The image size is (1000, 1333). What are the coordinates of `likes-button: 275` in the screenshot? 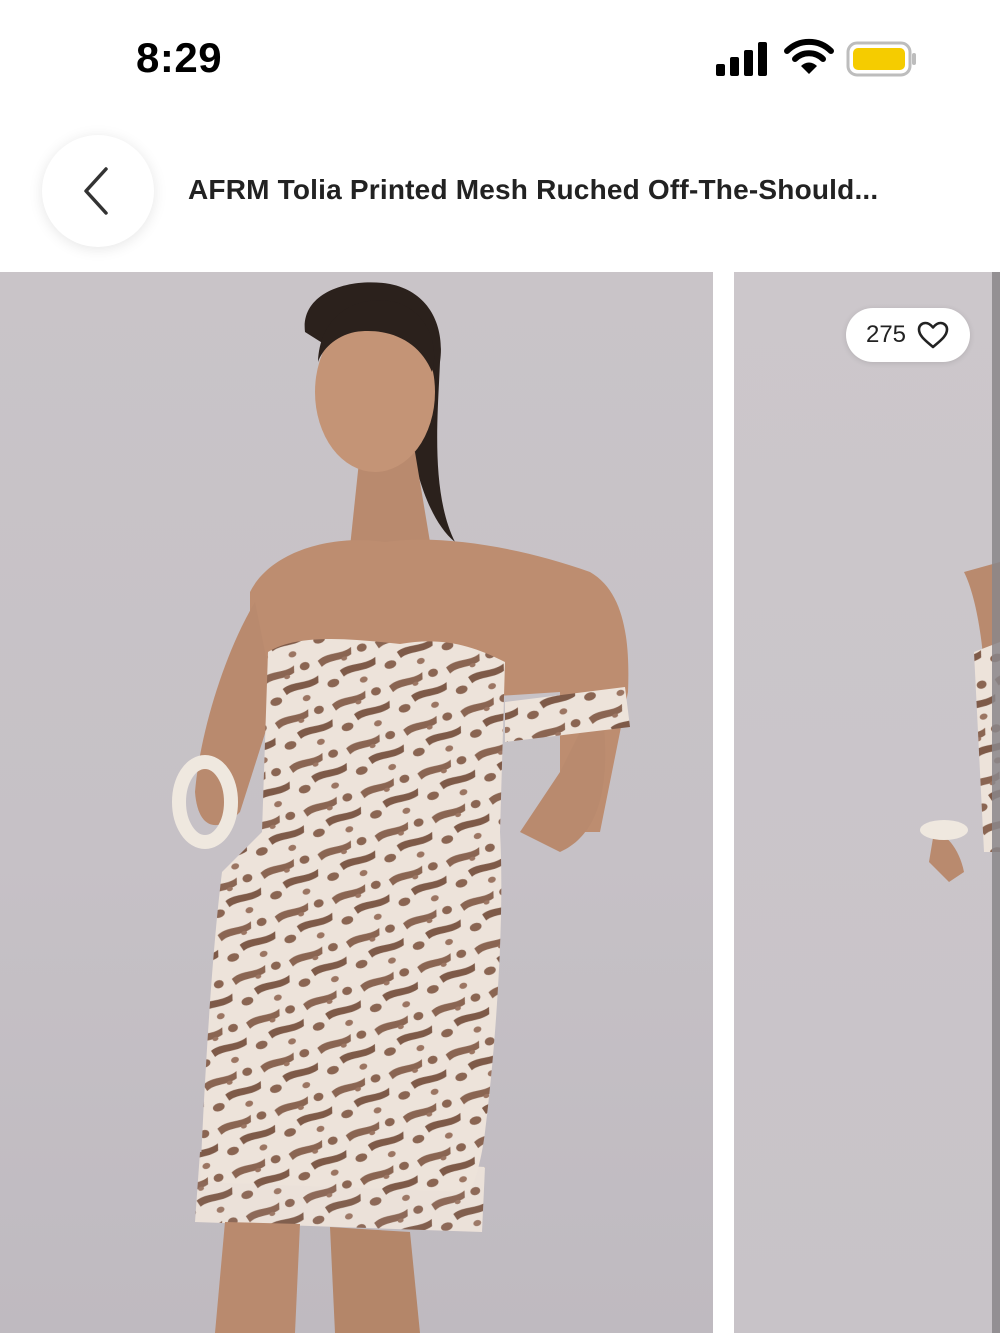 It's located at (908, 335).